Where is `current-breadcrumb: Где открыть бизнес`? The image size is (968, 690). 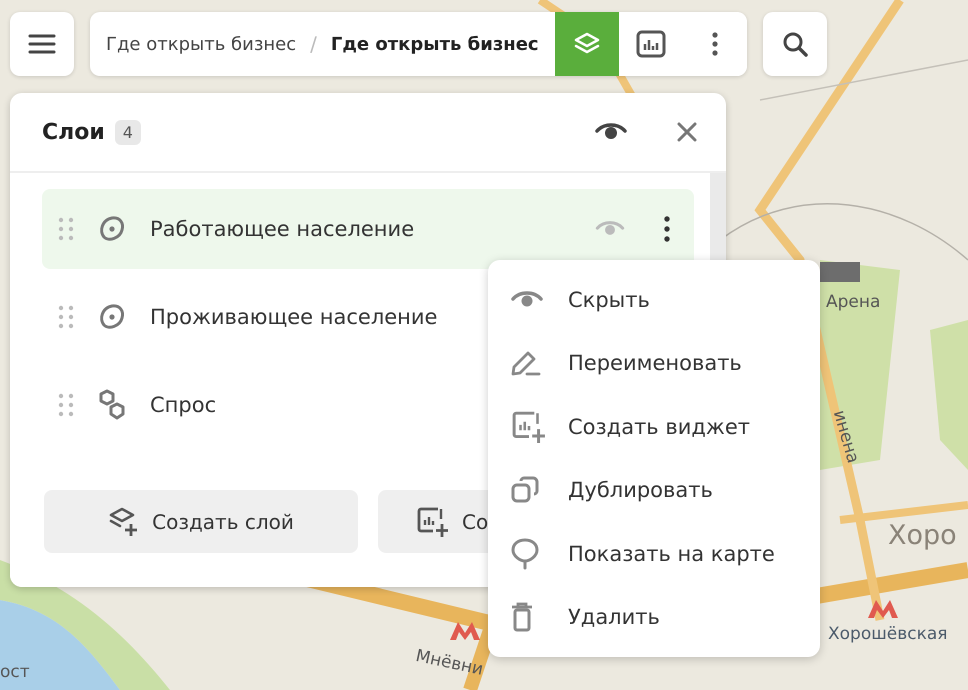
current-breadcrumb: Где открыть бизнес is located at coordinates (434, 44).